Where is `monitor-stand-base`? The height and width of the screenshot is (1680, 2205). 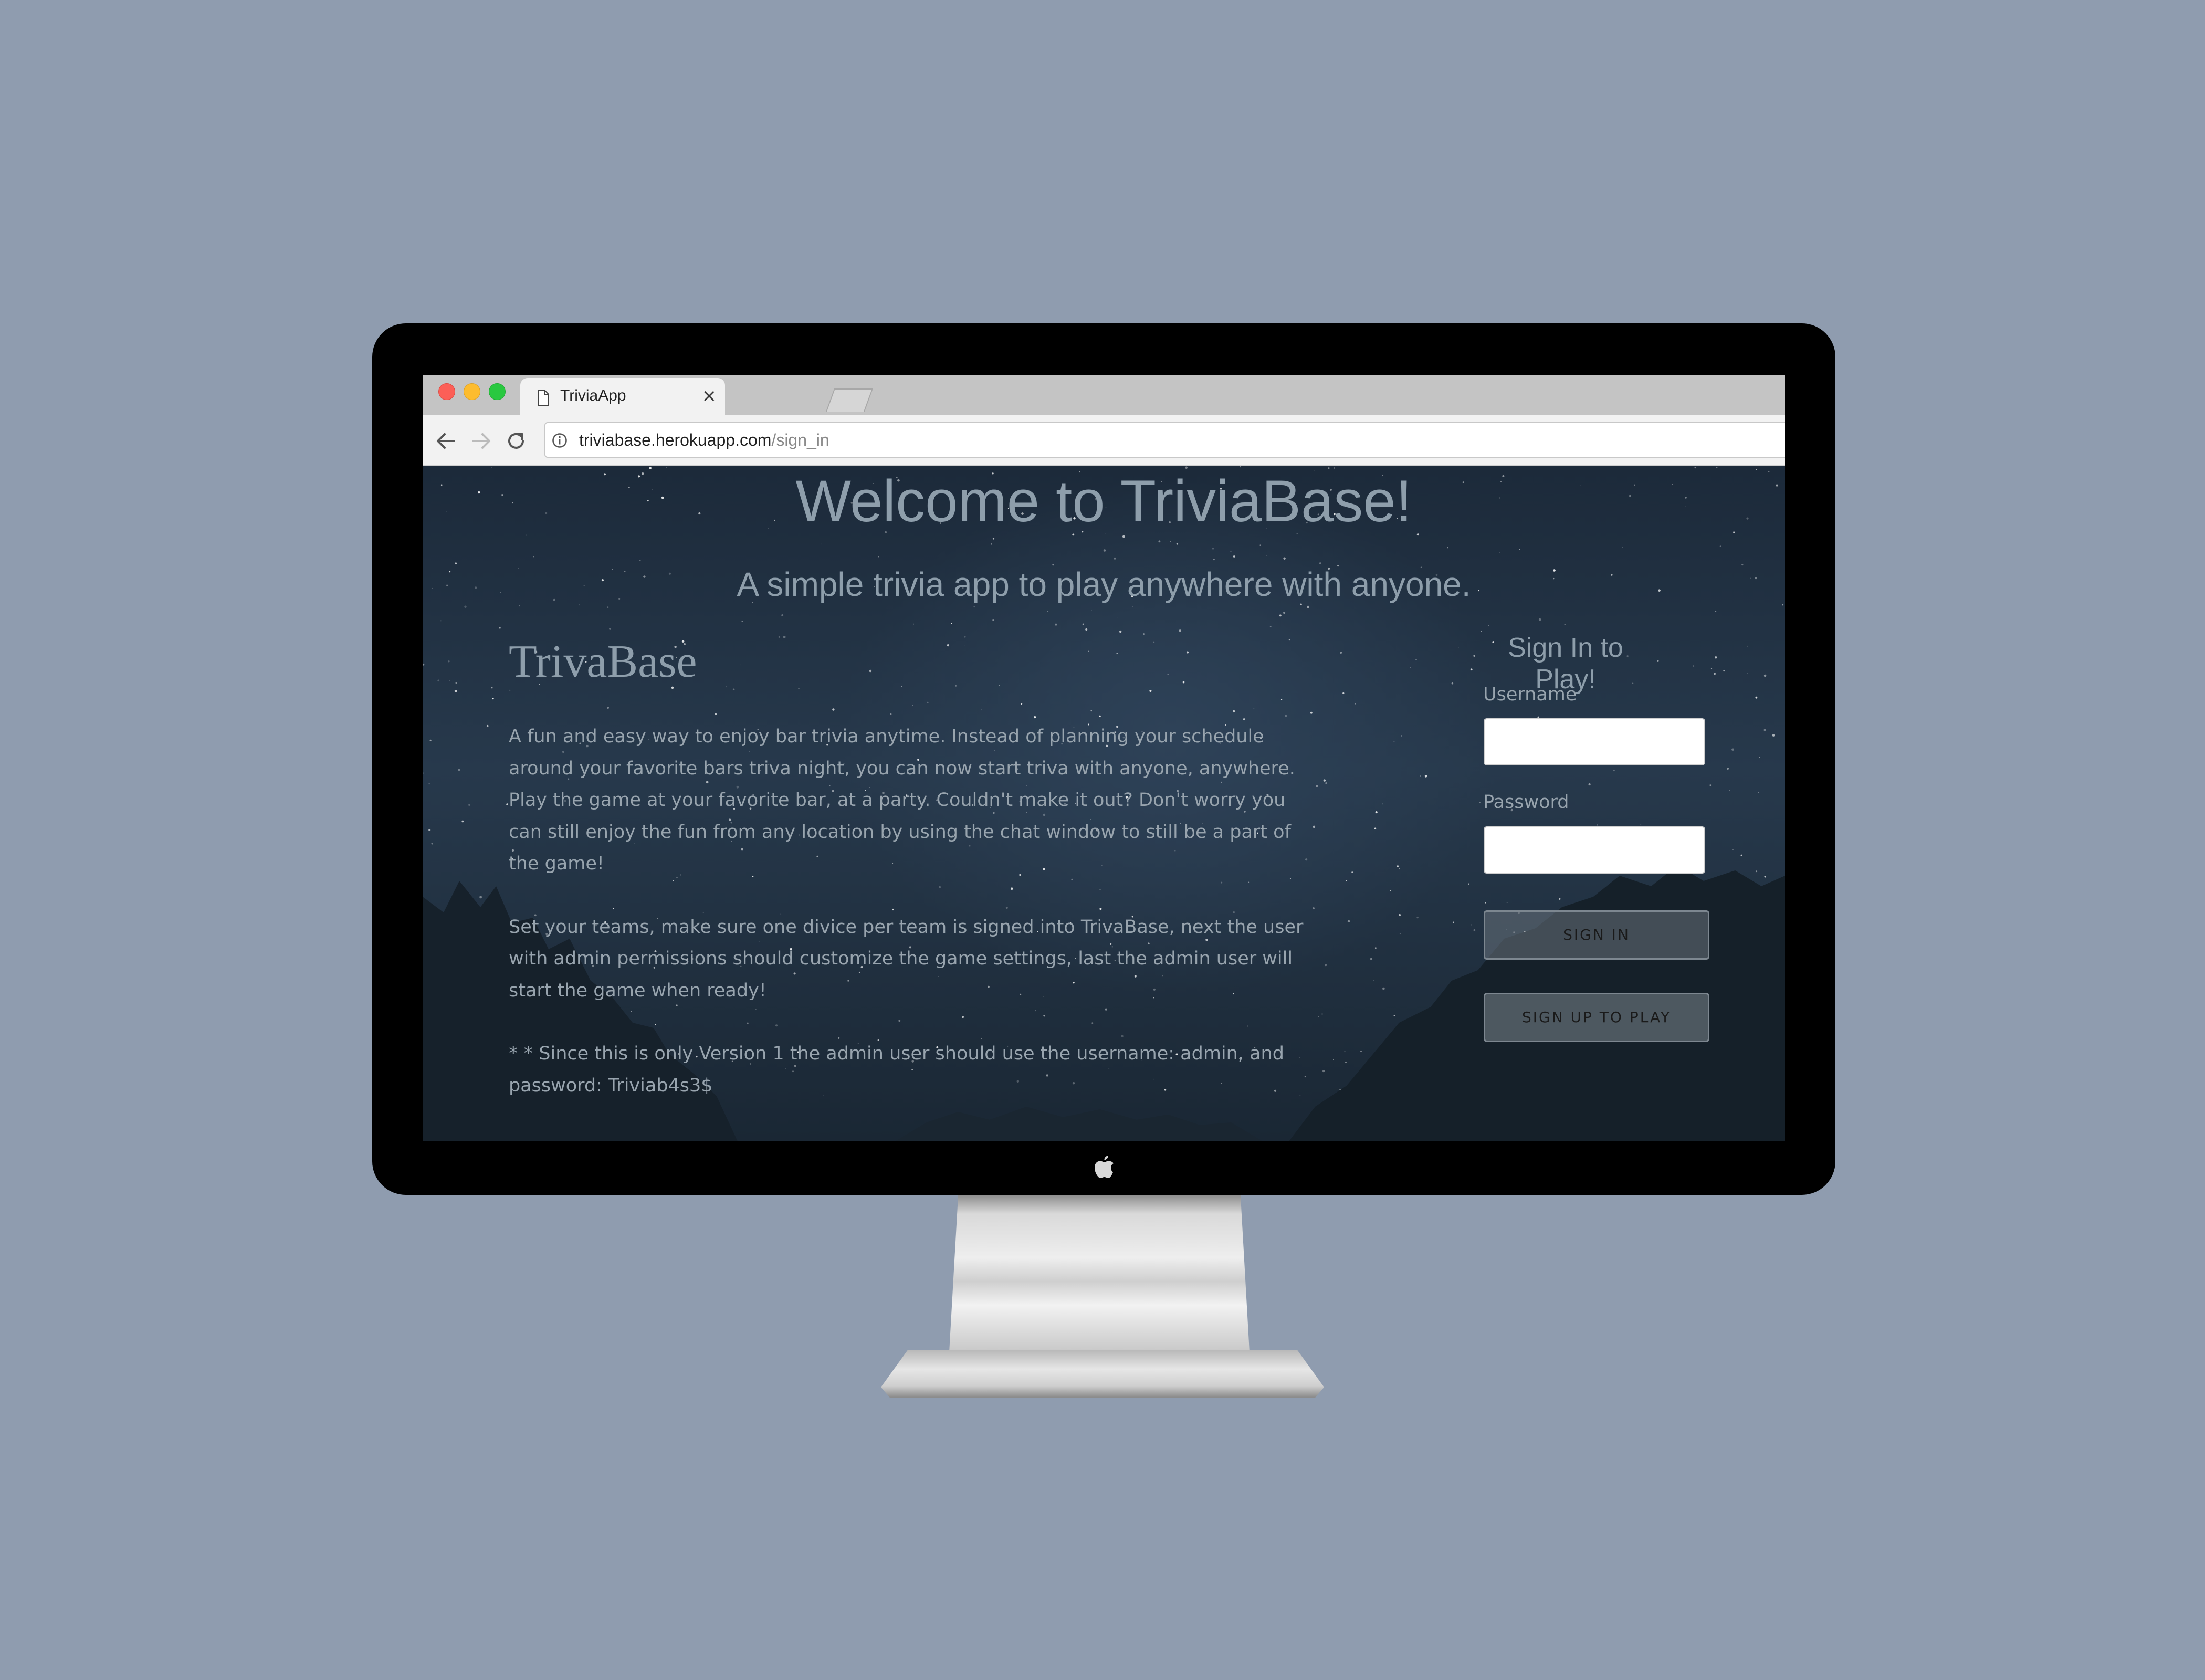 monitor-stand-base is located at coordinates (1102, 1374).